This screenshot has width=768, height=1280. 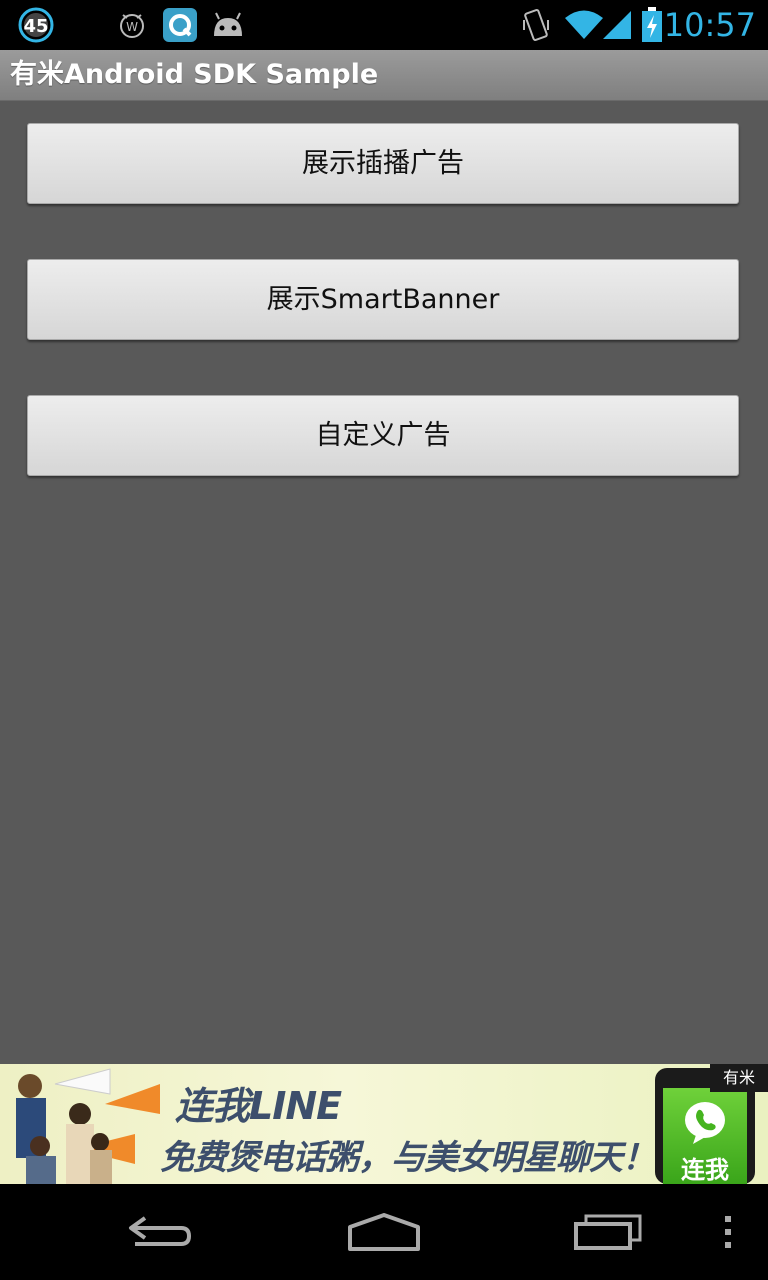 What do you see at coordinates (384, 1124) in the screenshot?
I see `ad-banner: 连我LINE 免费煲电话粥，与美女明星聊天！ 连我 有米` at bounding box center [384, 1124].